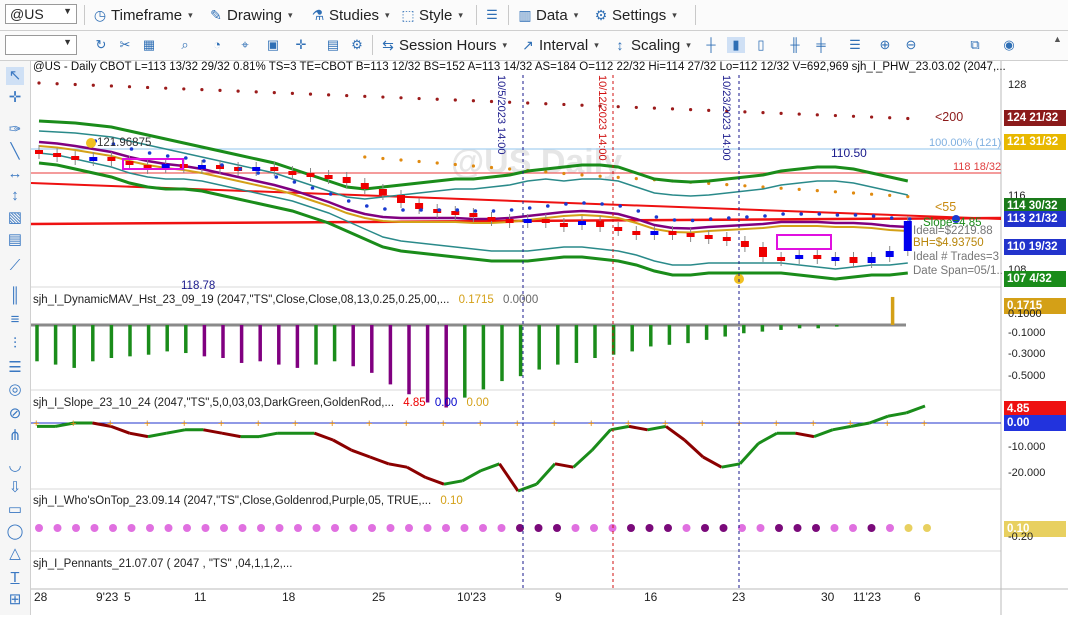 The image size is (1068, 618). I want to click on speed-lines-icon: ⊘, so click(15, 414).